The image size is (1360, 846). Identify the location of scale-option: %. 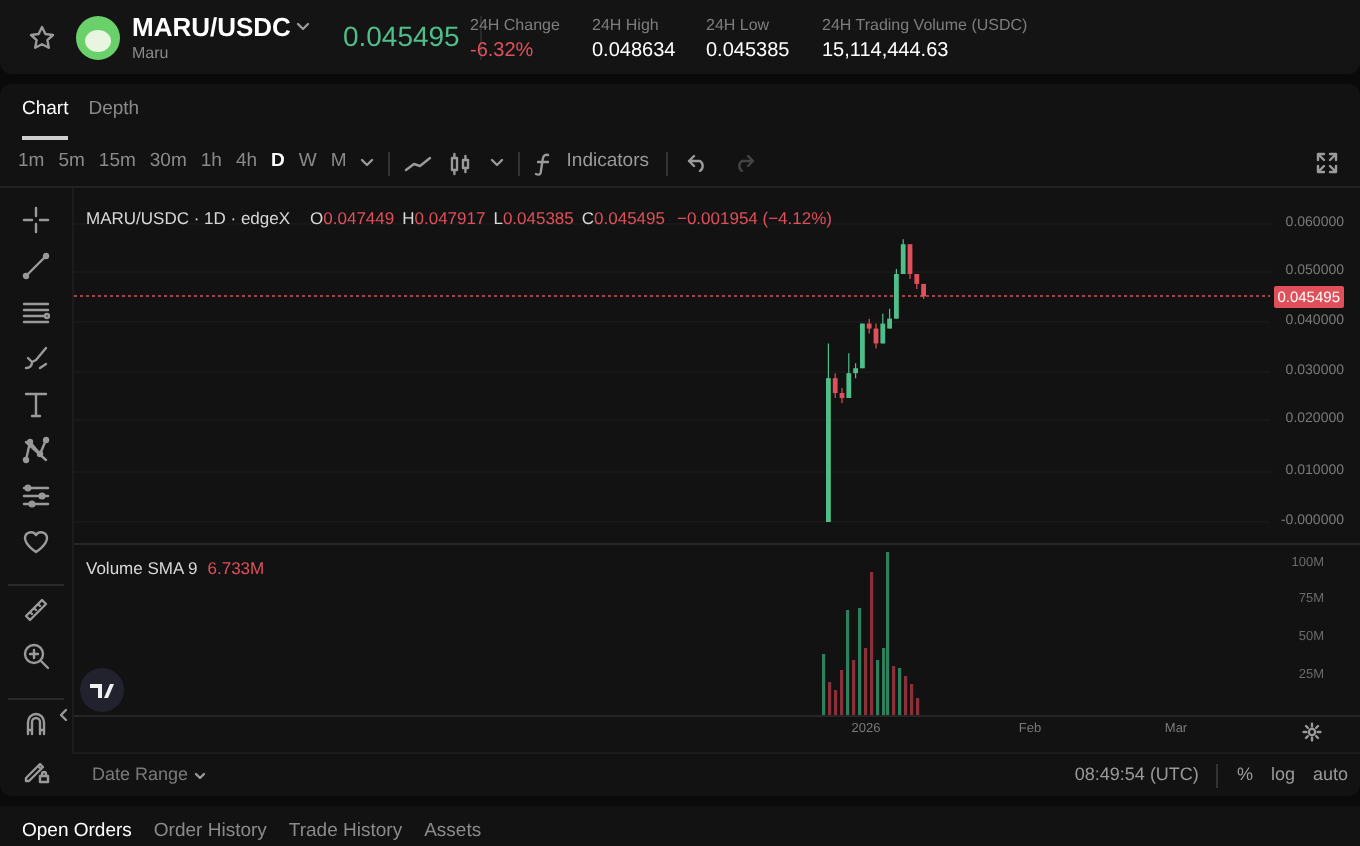
(1244, 775).